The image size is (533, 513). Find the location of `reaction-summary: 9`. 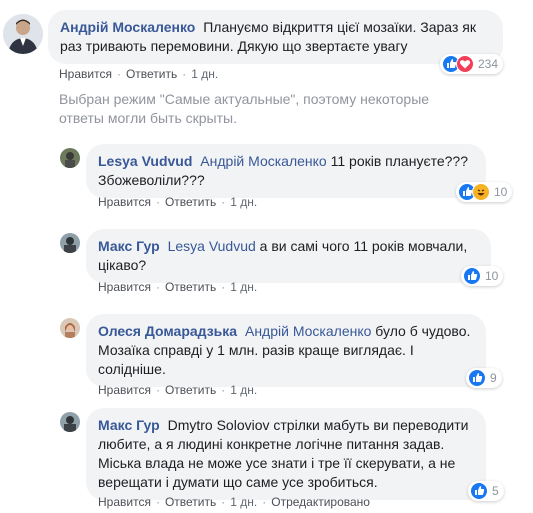

reaction-summary: 9 is located at coordinates (484, 378).